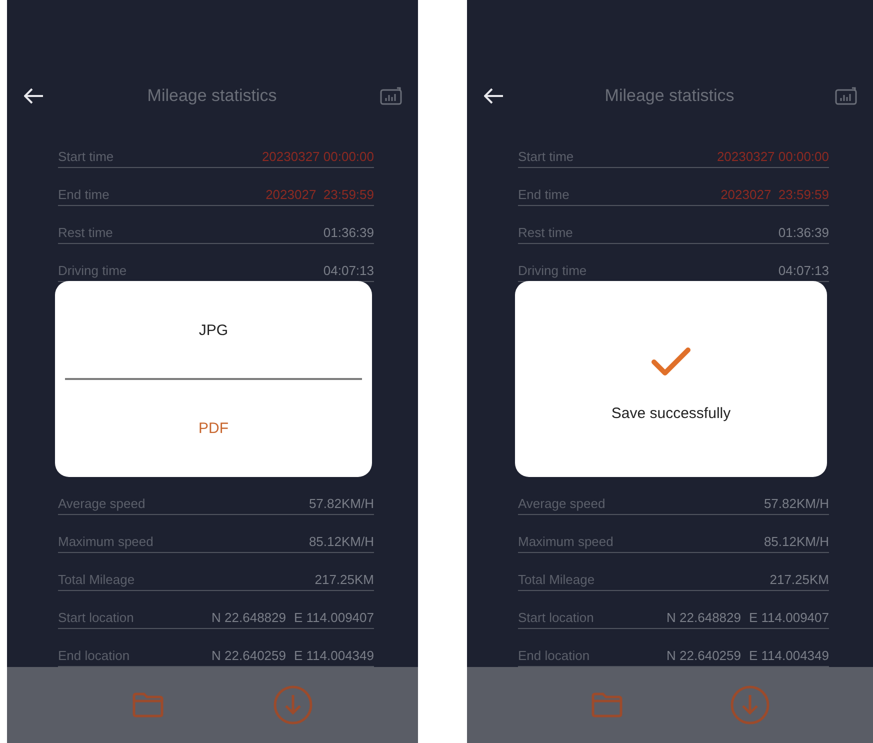 The image size is (873, 743). Describe the element at coordinates (213, 428) in the screenshot. I see `format-option: PDF` at that location.